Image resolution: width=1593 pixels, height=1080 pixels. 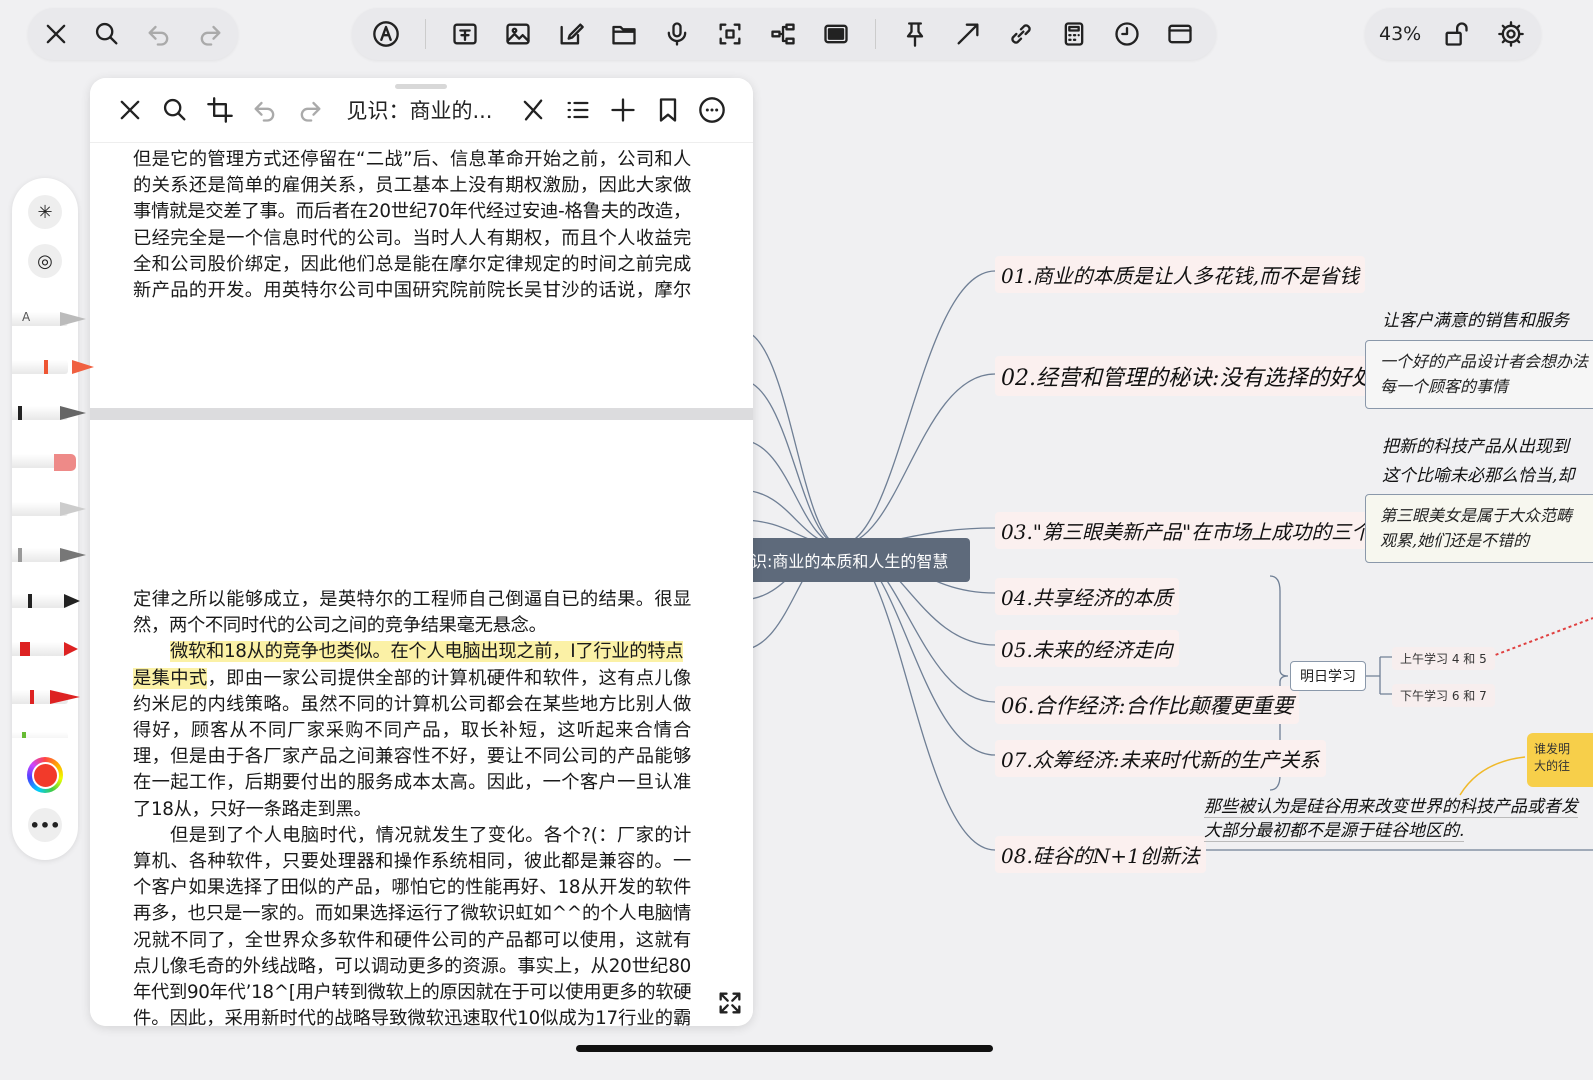 I want to click on mindmap-branch-08: 08.硅谷的N+1创新法, so click(x=1100, y=854).